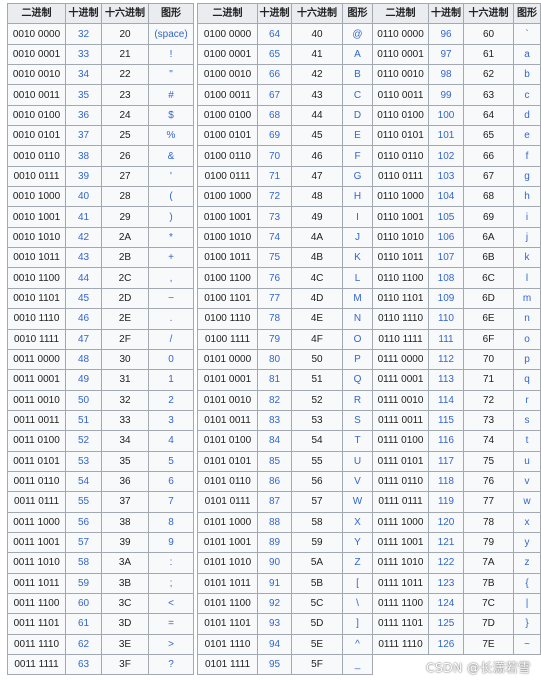  Describe the element at coordinates (446, 176) in the screenshot. I see `decimal-cell: 103` at that location.